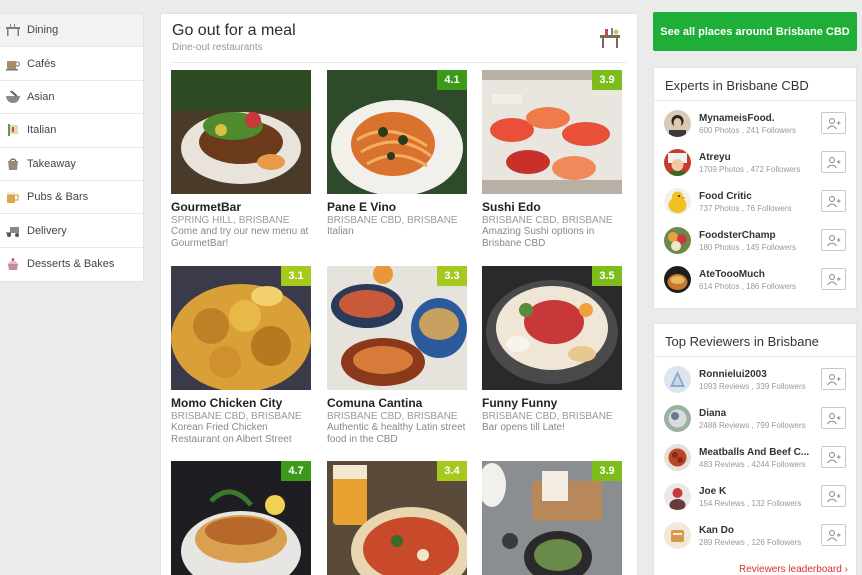 This screenshot has width=862, height=575. I want to click on restaurant-description: Come and try our new menu at, so click(240, 231).